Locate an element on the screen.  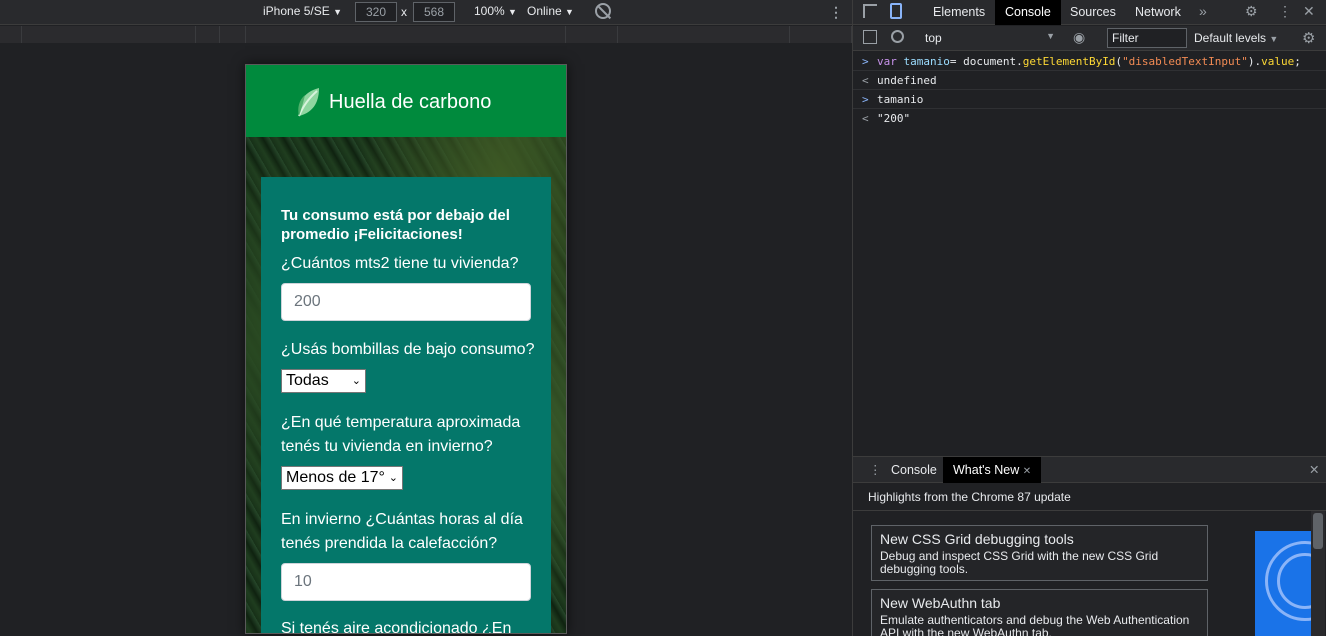
close-icon: ✕ is located at coordinates (1309, 11).